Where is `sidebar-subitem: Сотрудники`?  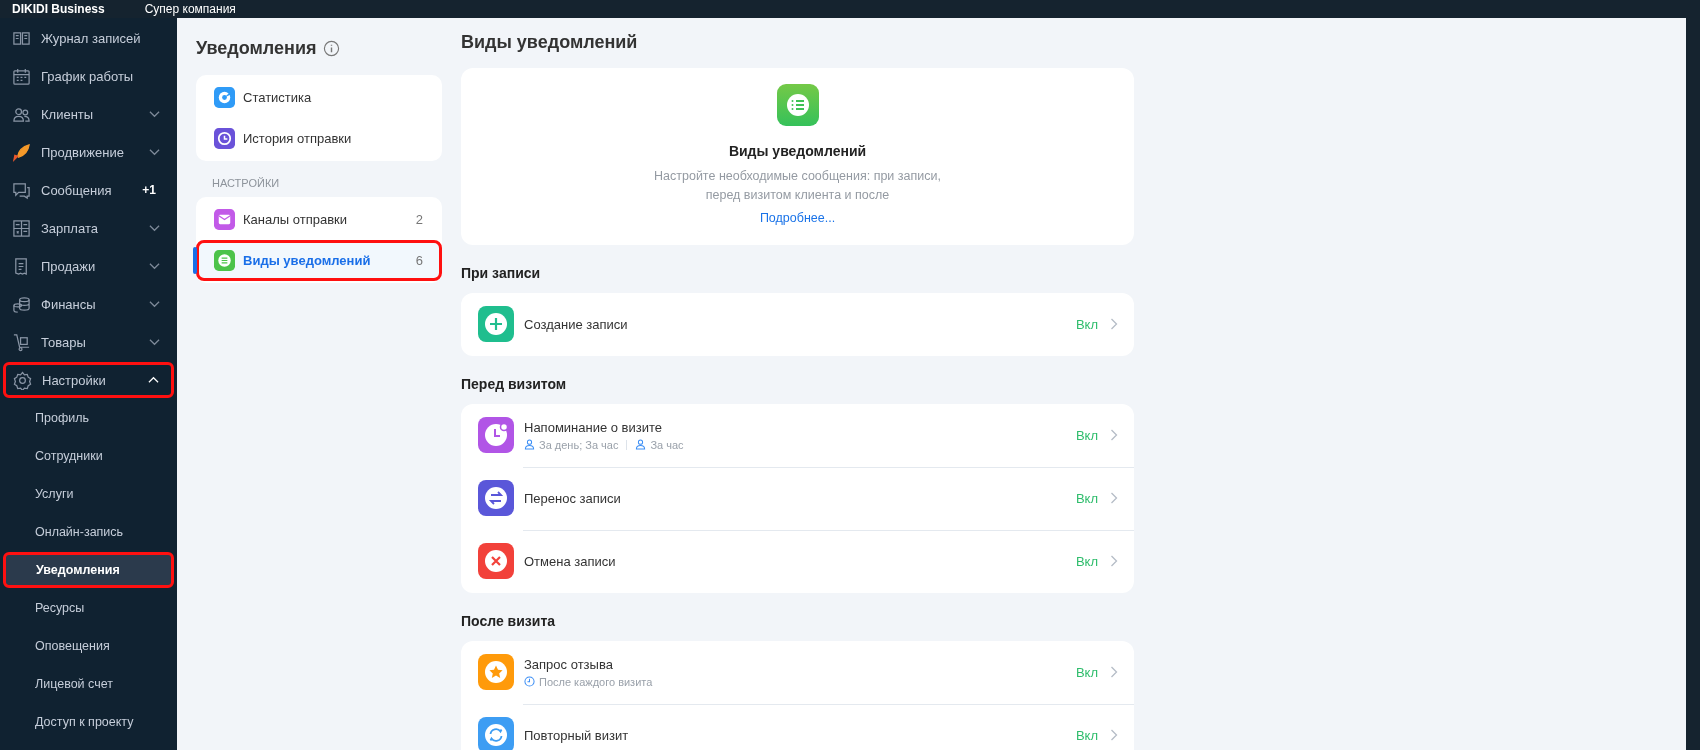 sidebar-subitem: Сотрудники is located at coordinates (88, 456).